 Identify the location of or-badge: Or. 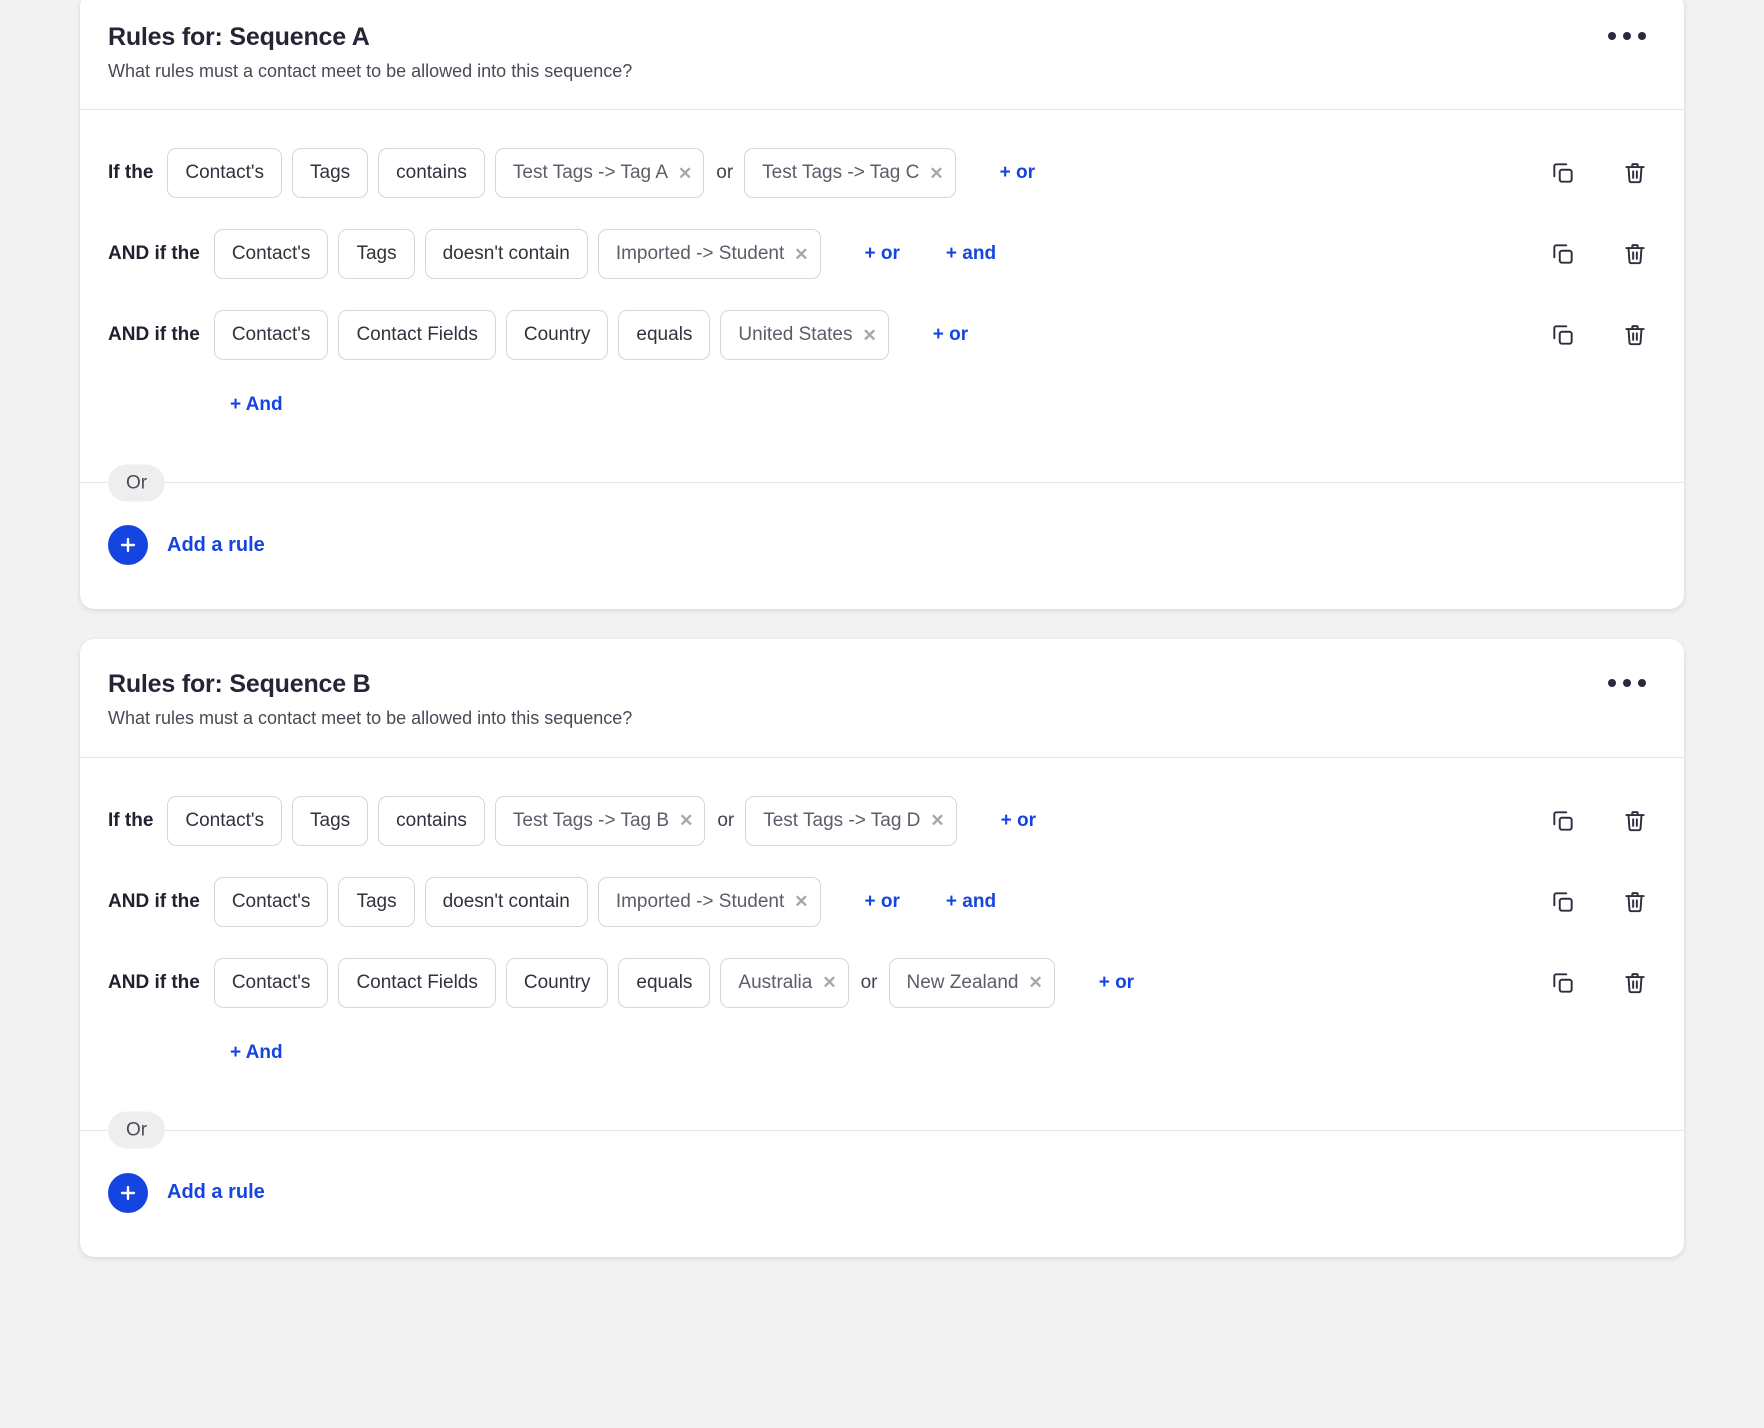
(137, 483).